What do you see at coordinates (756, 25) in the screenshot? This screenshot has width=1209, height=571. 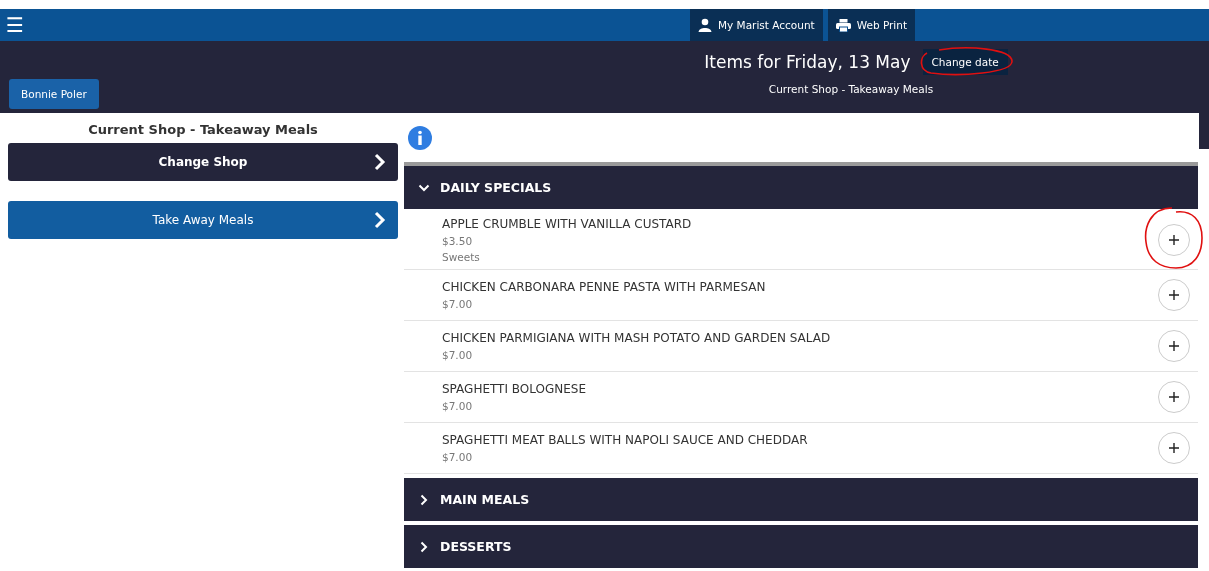 I see `nav-button: My Marist Account` at bounding box center [756, 25].